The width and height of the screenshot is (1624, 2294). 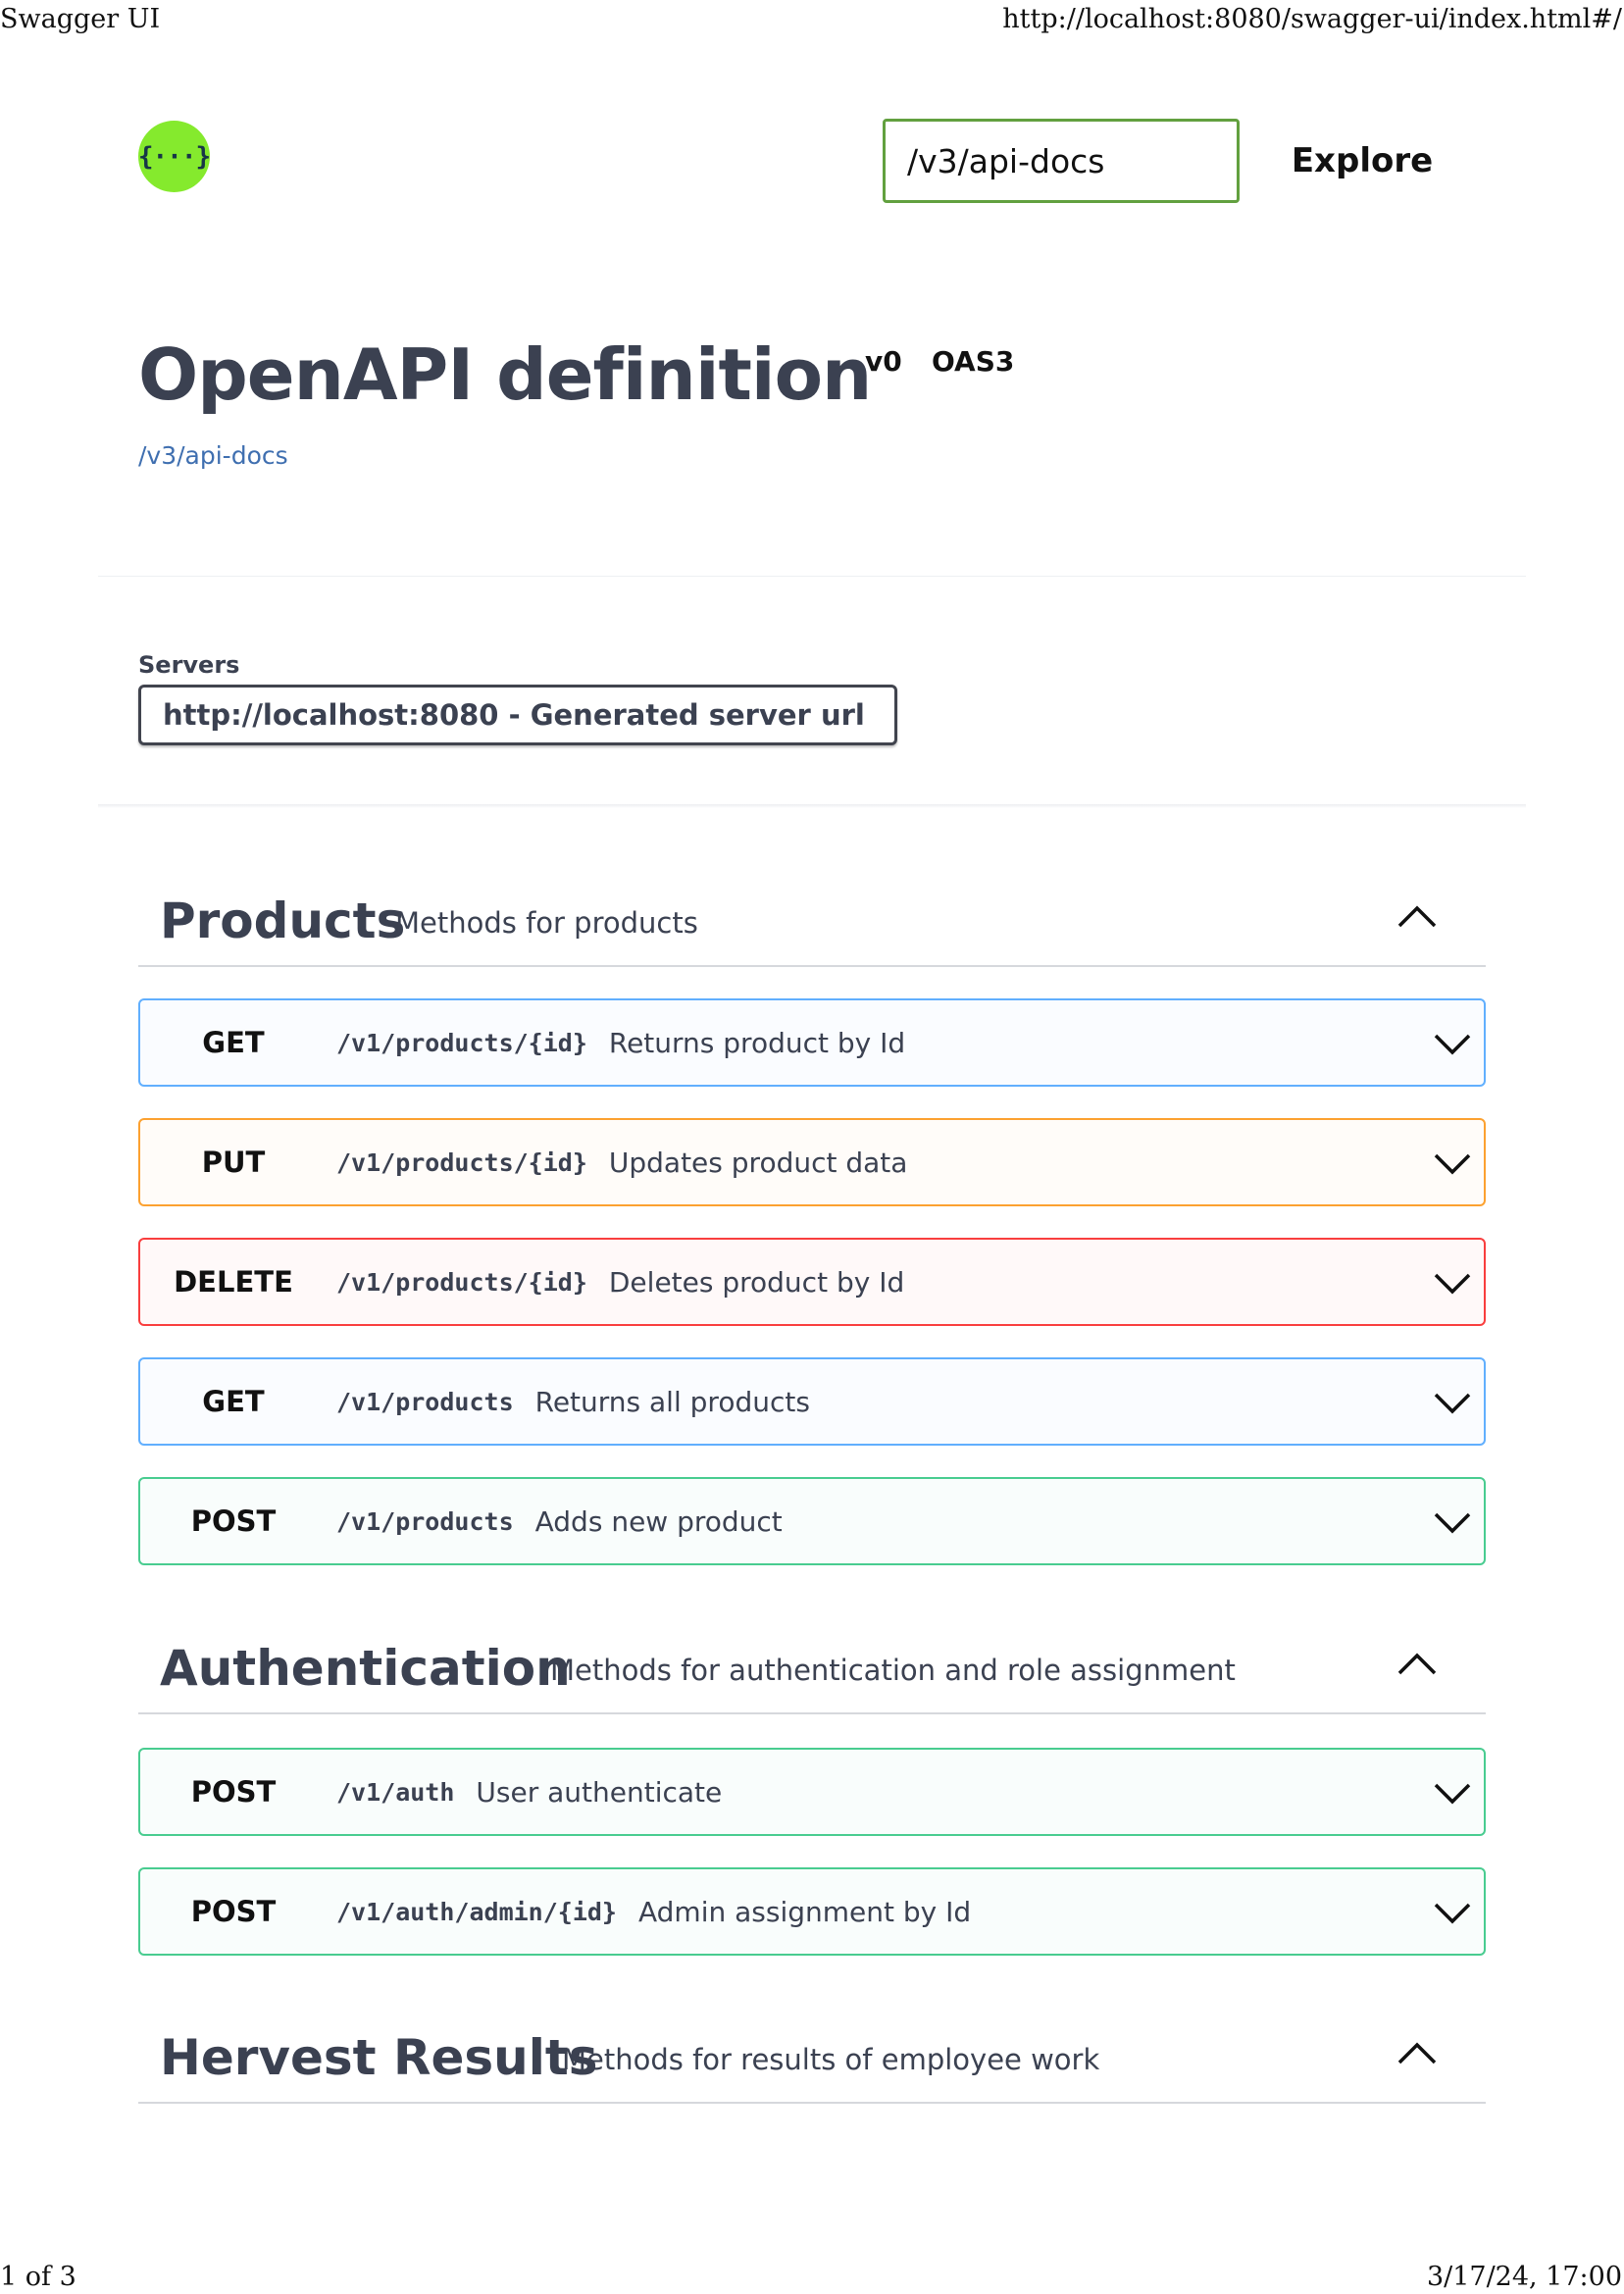 What do you see at coordinates (476, 1911) in the screenshot?
I see `operation-path: /v1/auth/admin/{id}` at bounding box center [476, 1911].